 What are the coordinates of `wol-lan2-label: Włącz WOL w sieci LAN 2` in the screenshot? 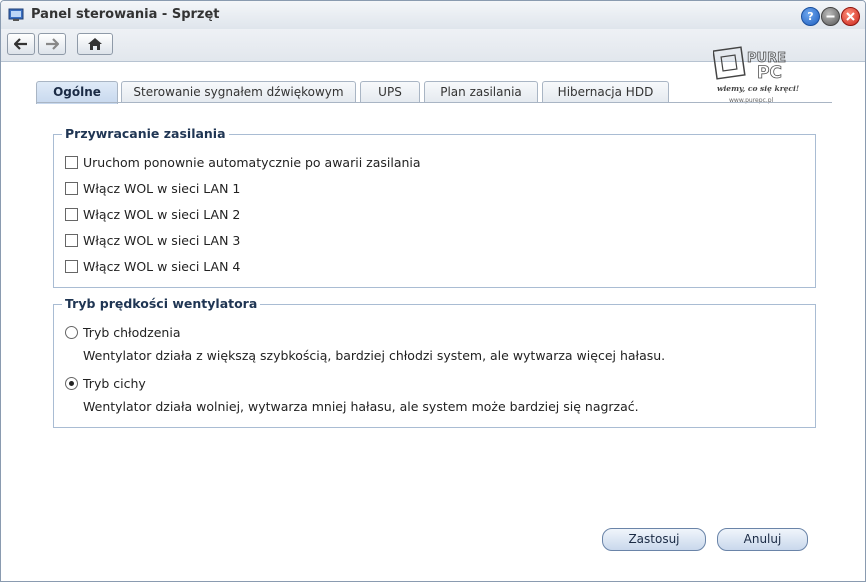 It's located at (162, 214).